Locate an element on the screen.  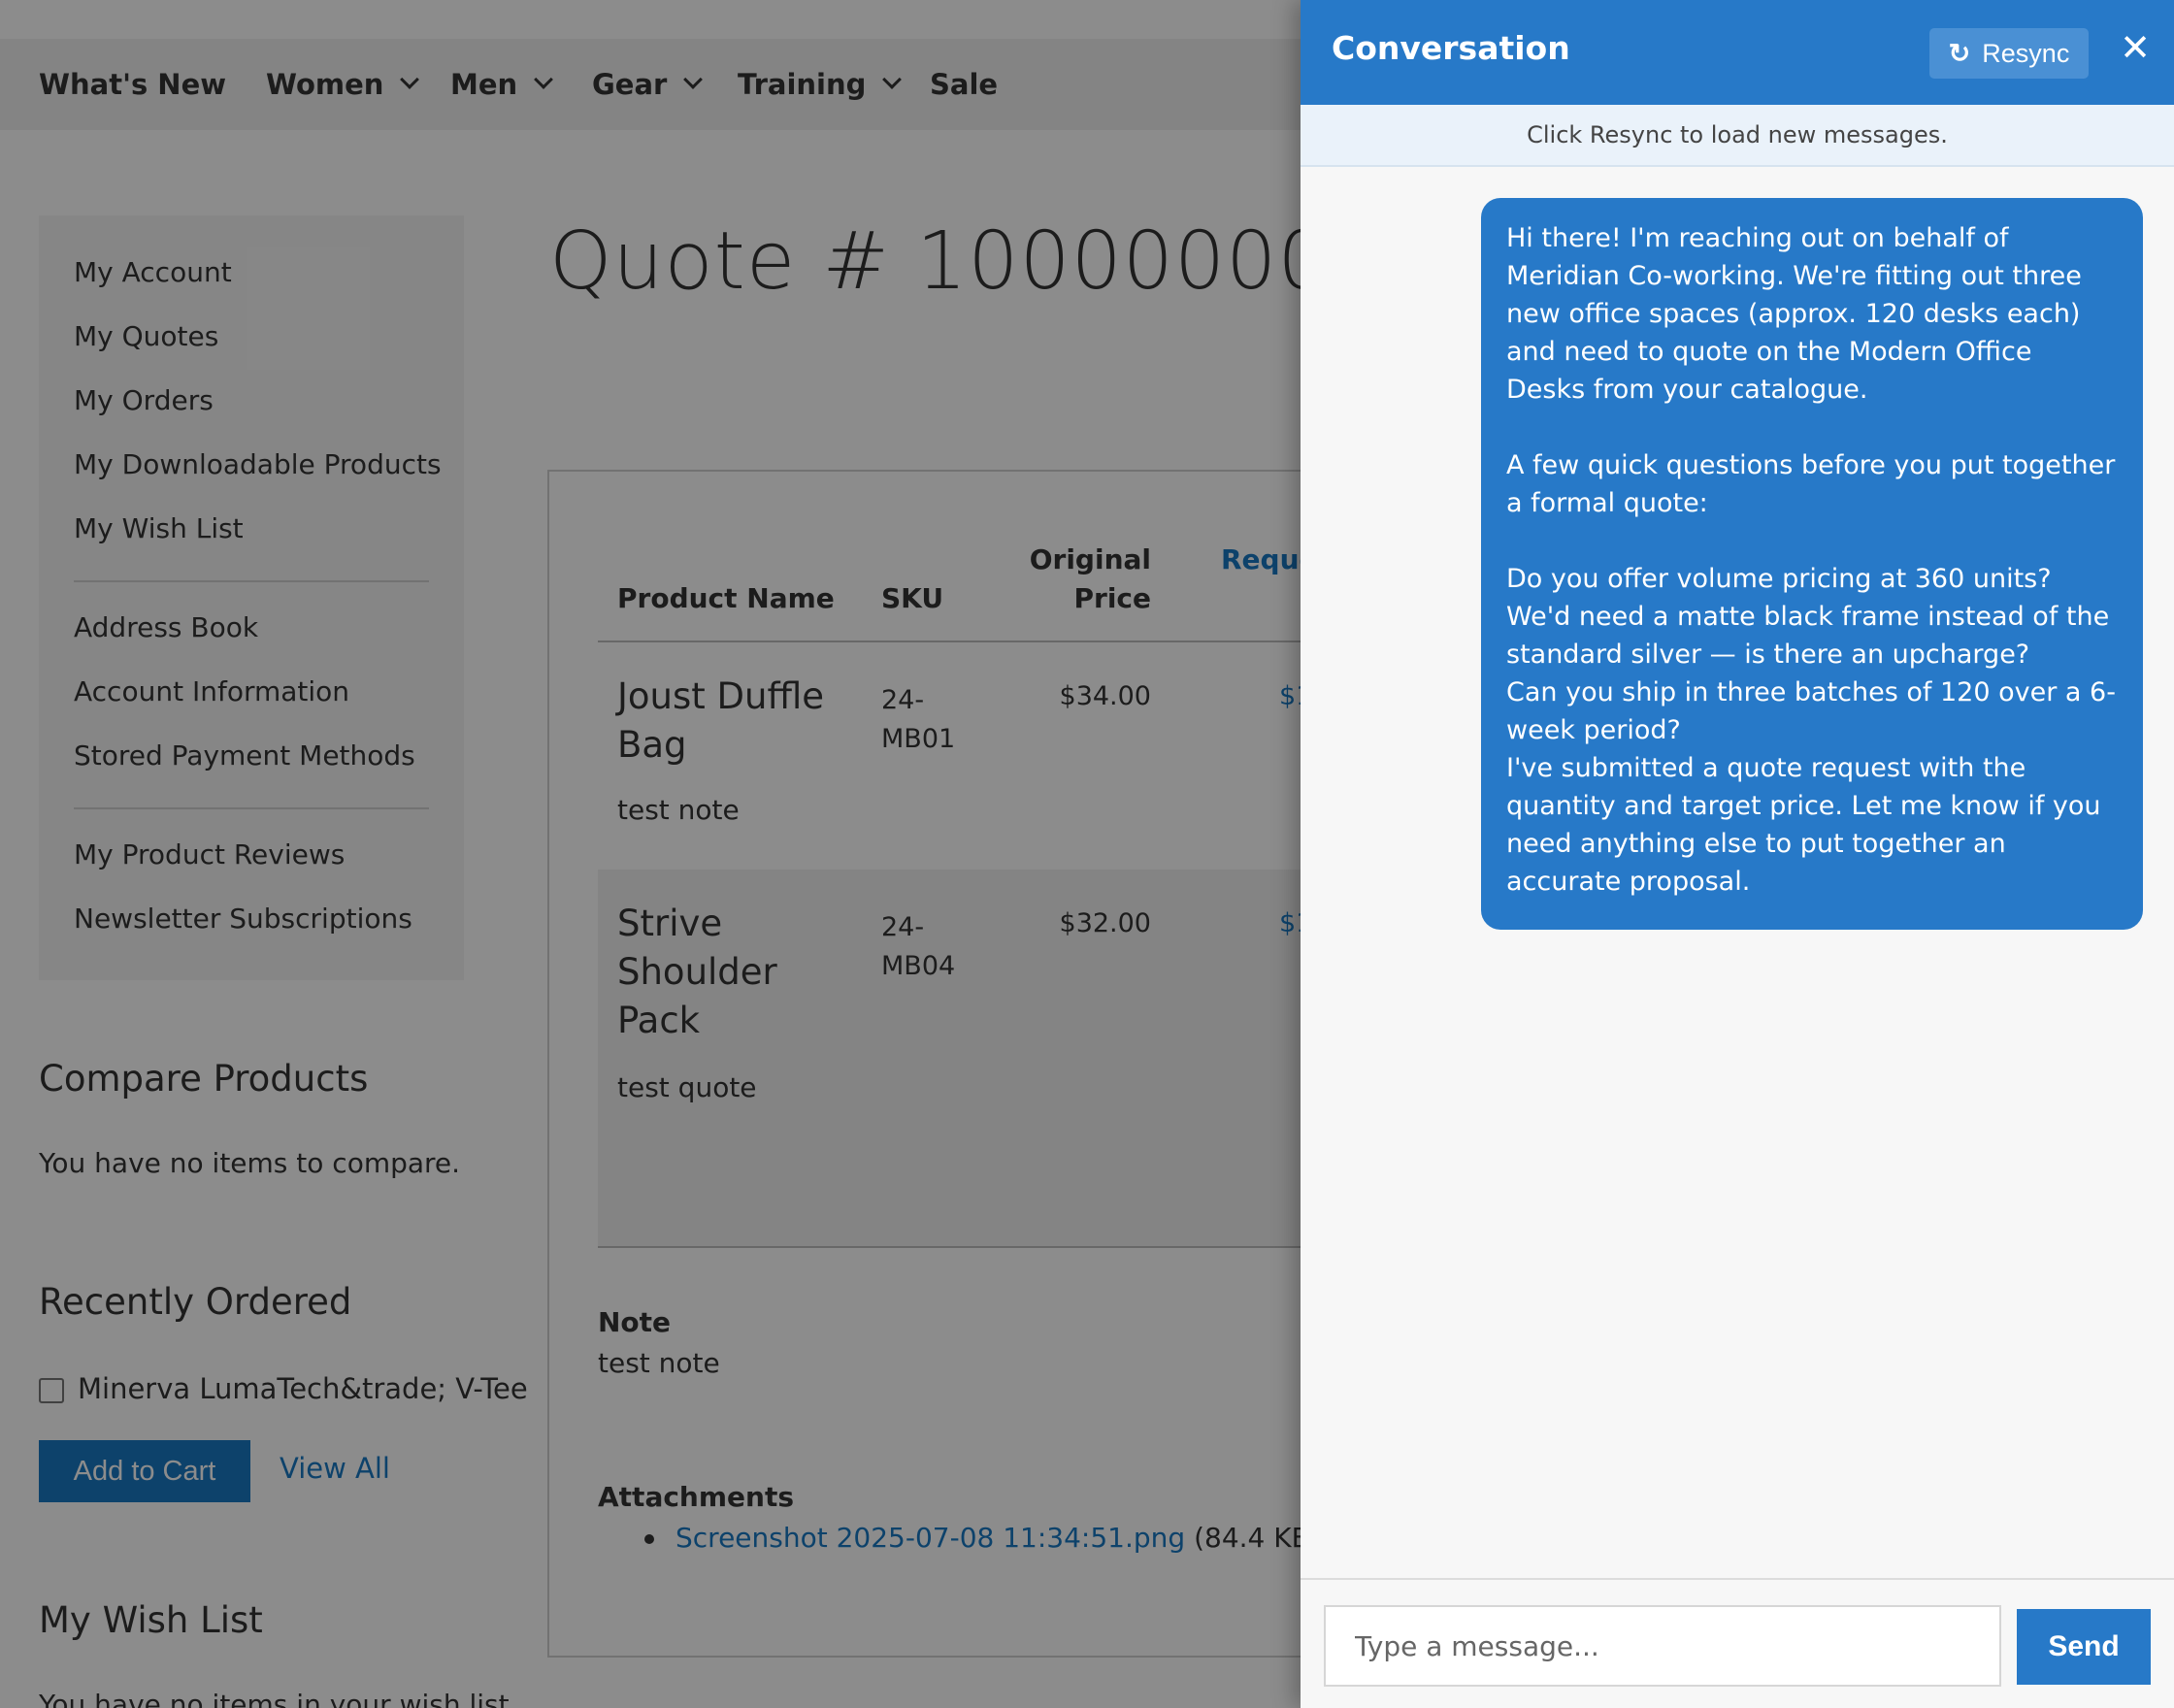
send-button: Send is located at coordinates (2084, 1647).